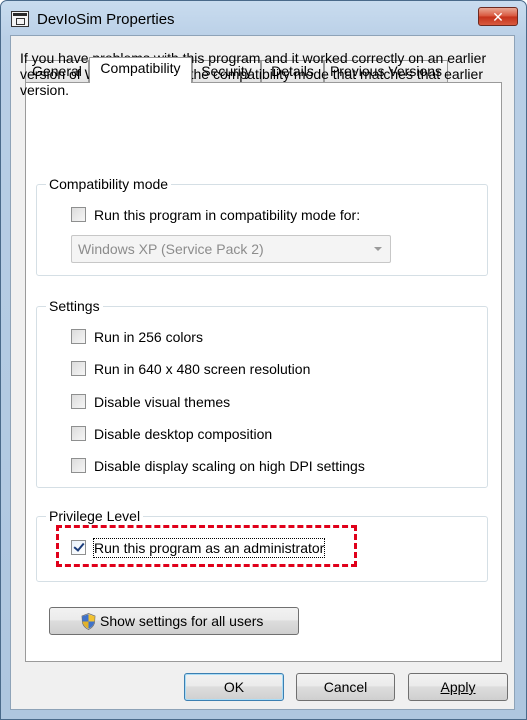 This screenshot has height=720, width=527. I want to click on show-settings-label: Show settings for all users, so click(182, 621).